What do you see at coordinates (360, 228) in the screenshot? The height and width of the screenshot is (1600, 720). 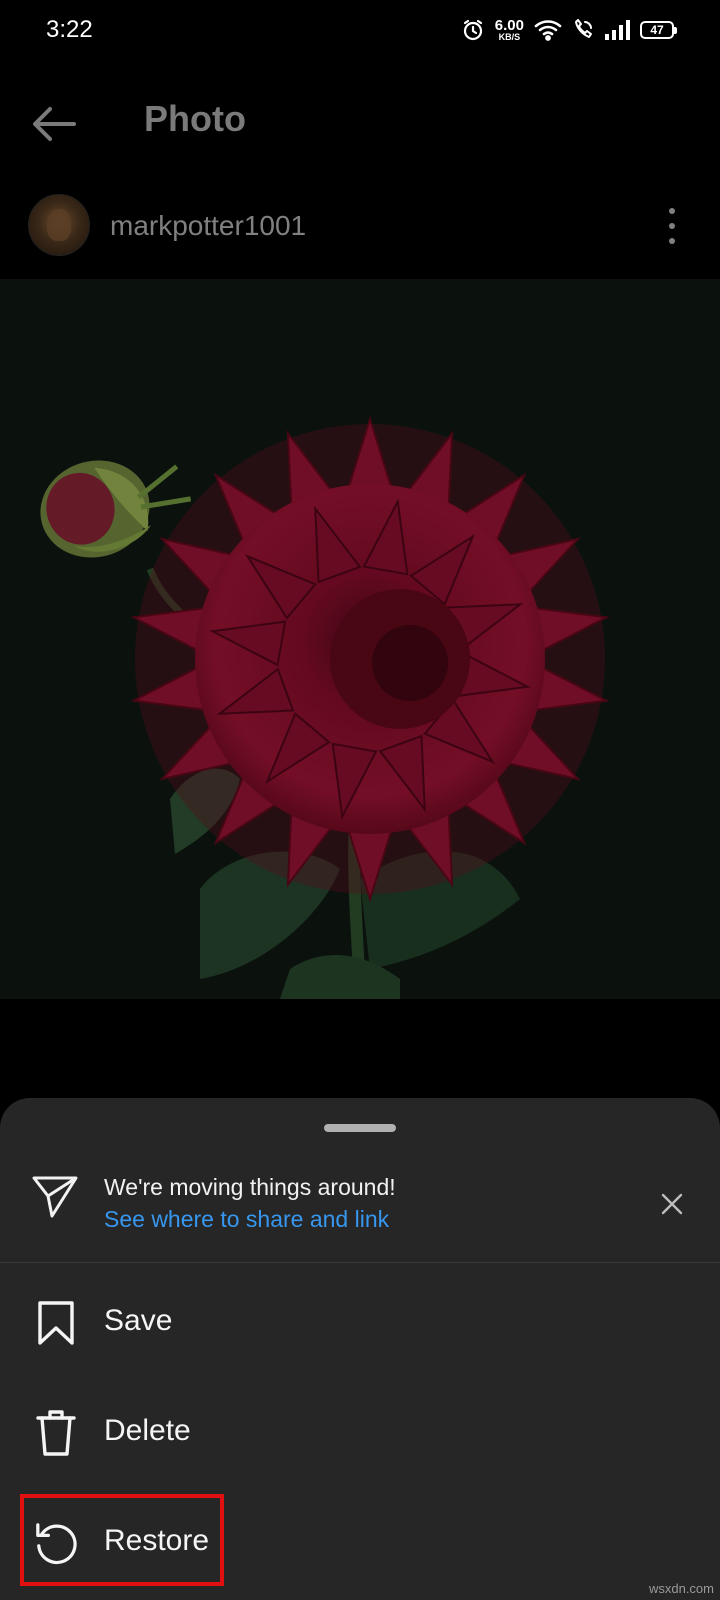 I see `post-header: markpotter1001` at bounding box center [360, 228].